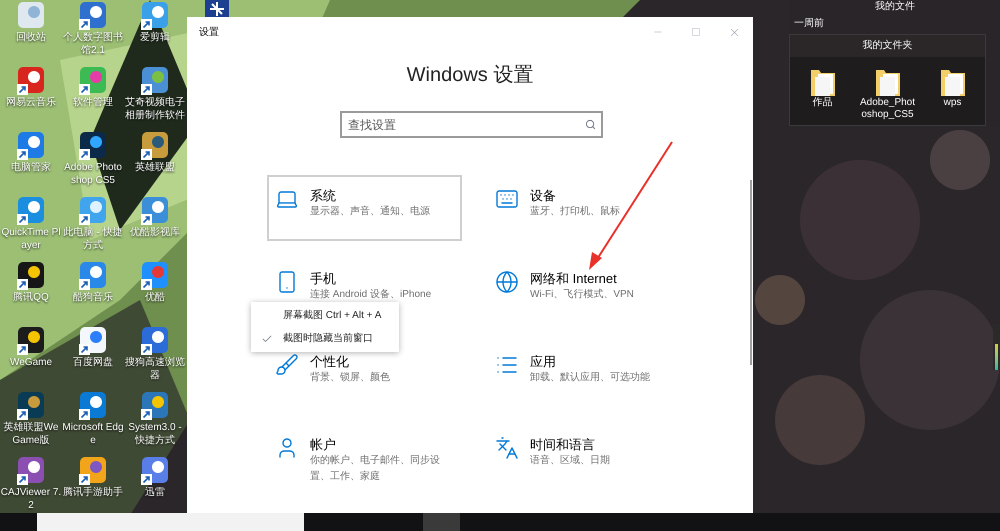 The height and width of the screenshot is (531, 1000). What do you see at coordinates (209, 33) in the screenshot?
I see `window-title: 设置` at bounding box center [209, 33].